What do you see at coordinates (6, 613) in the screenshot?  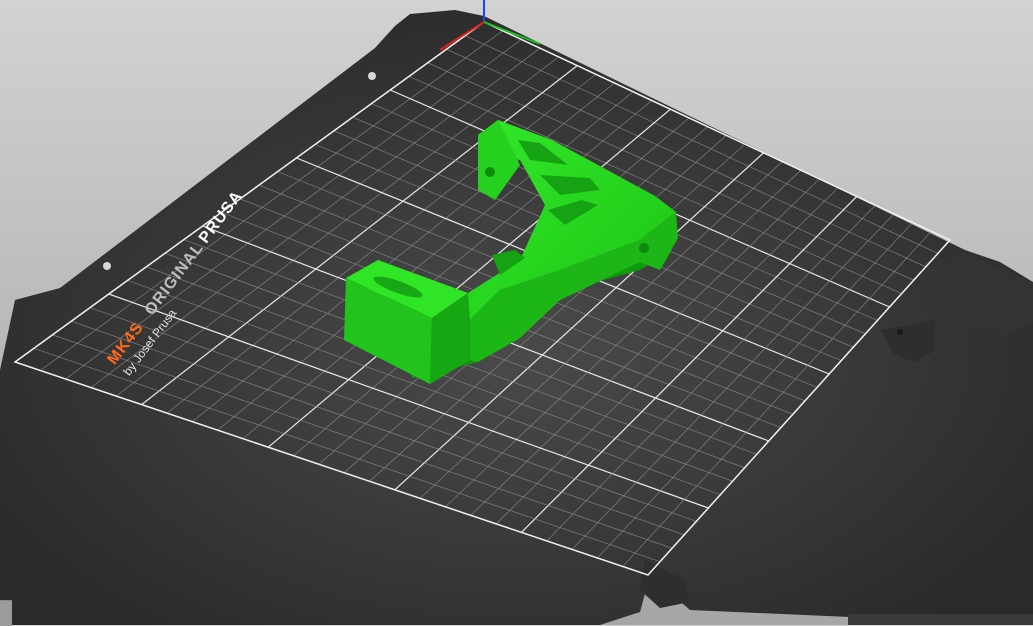 I see `corner-widget` at bounding box center [6, 613].